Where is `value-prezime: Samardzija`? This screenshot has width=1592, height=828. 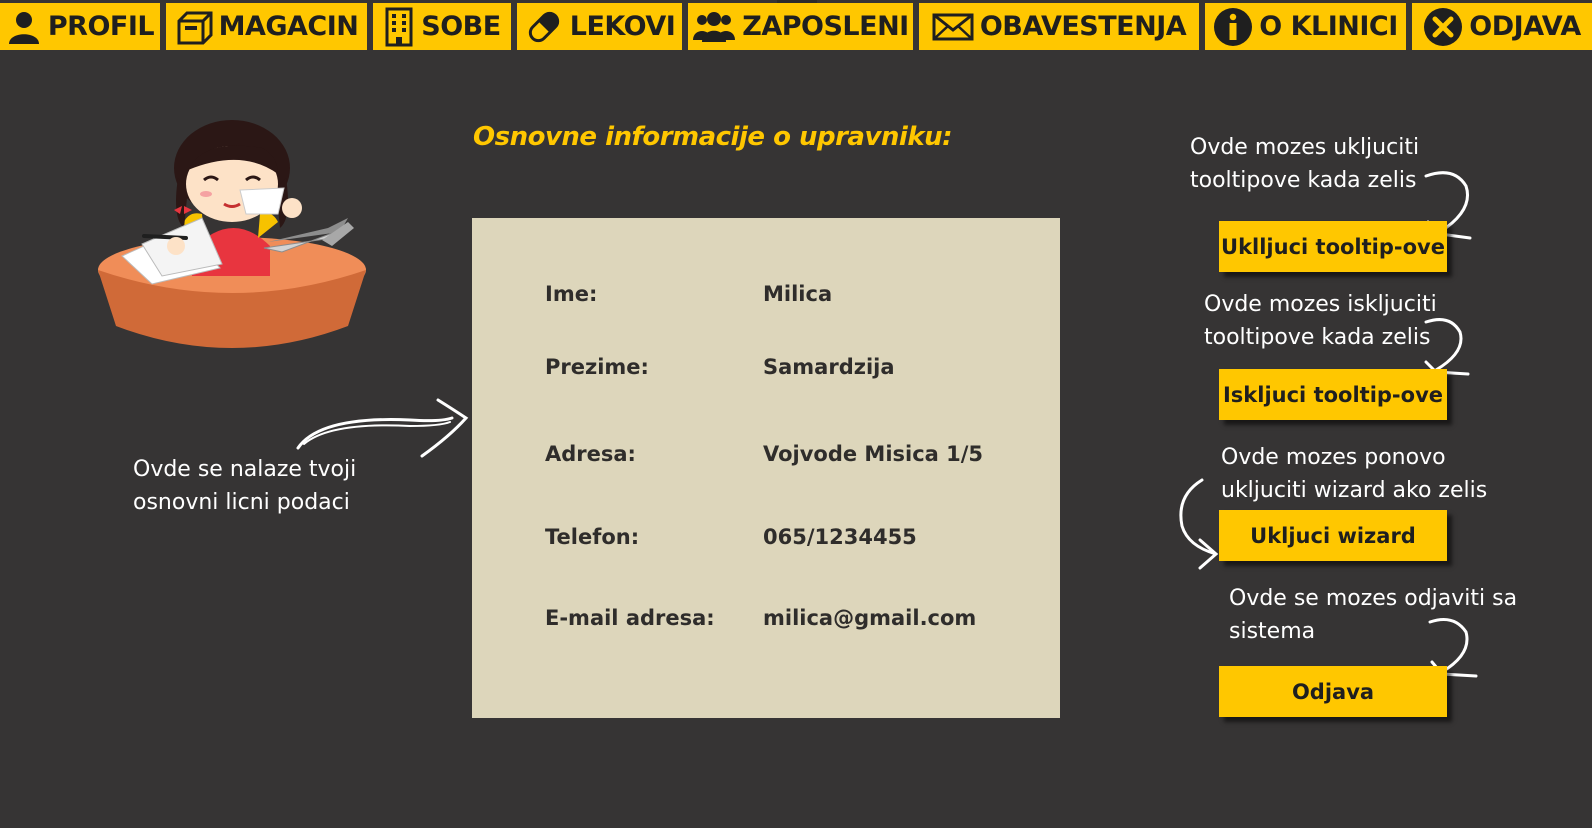 value-prezime: Samardzija is located at coordinates (829, 367).